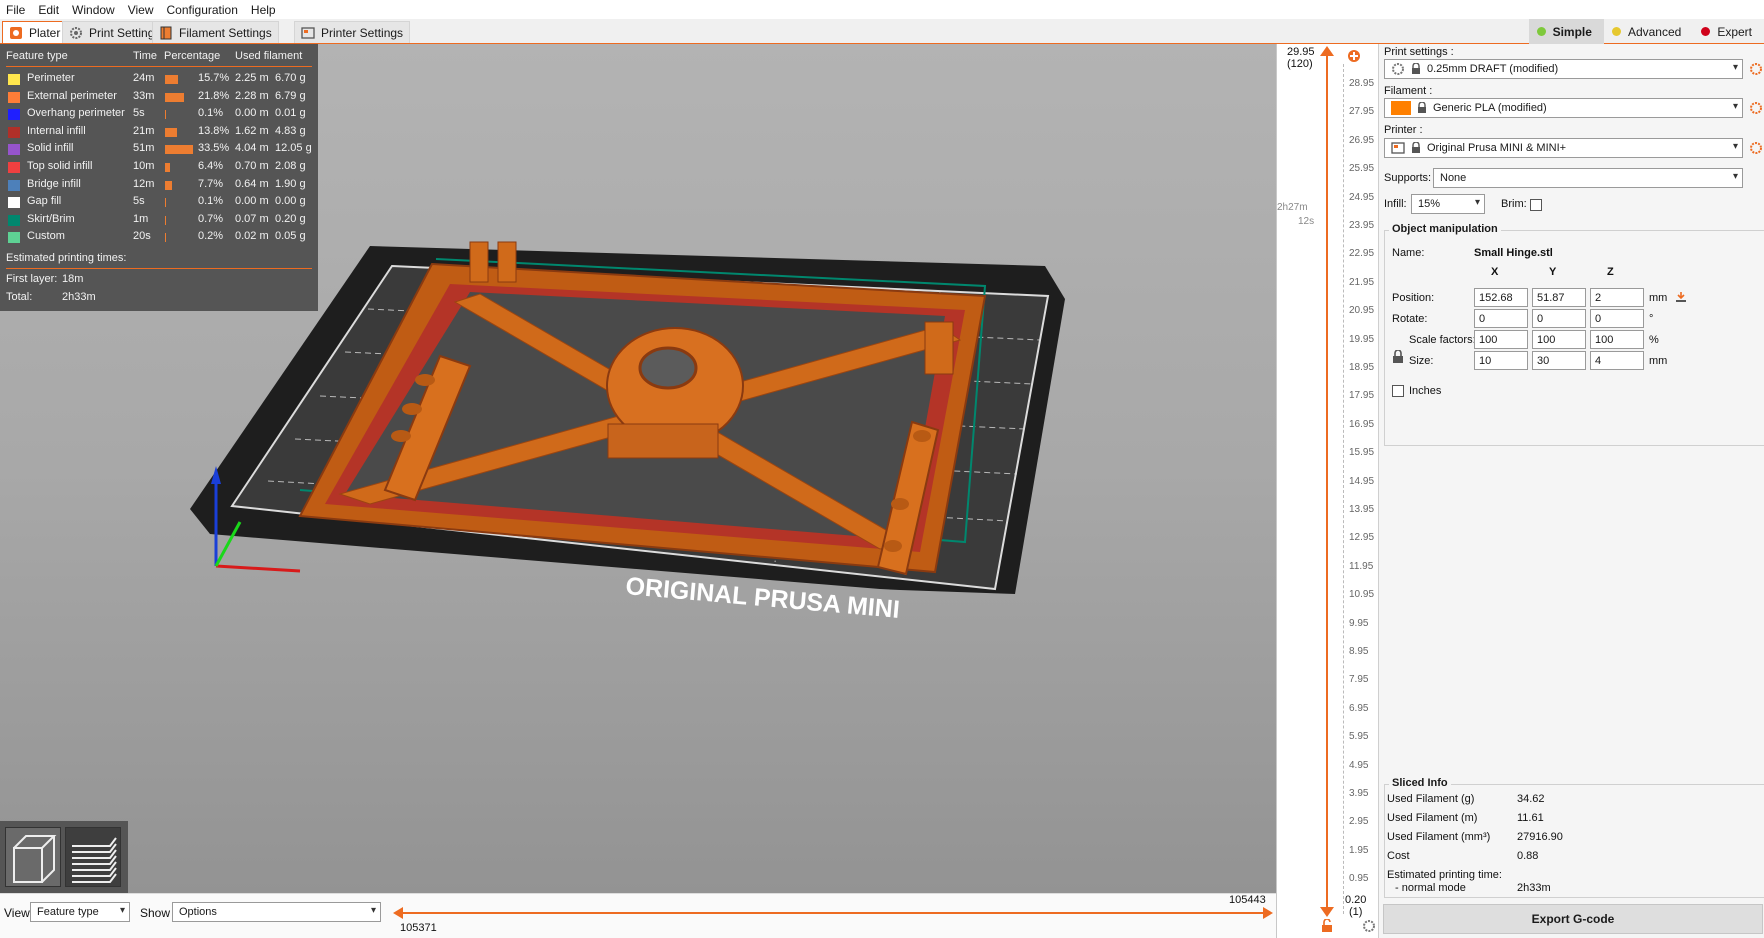 The width and height of the screenshot is (1764, 938). I want to click on menu-configuration: Configuration, so click(202, 10).